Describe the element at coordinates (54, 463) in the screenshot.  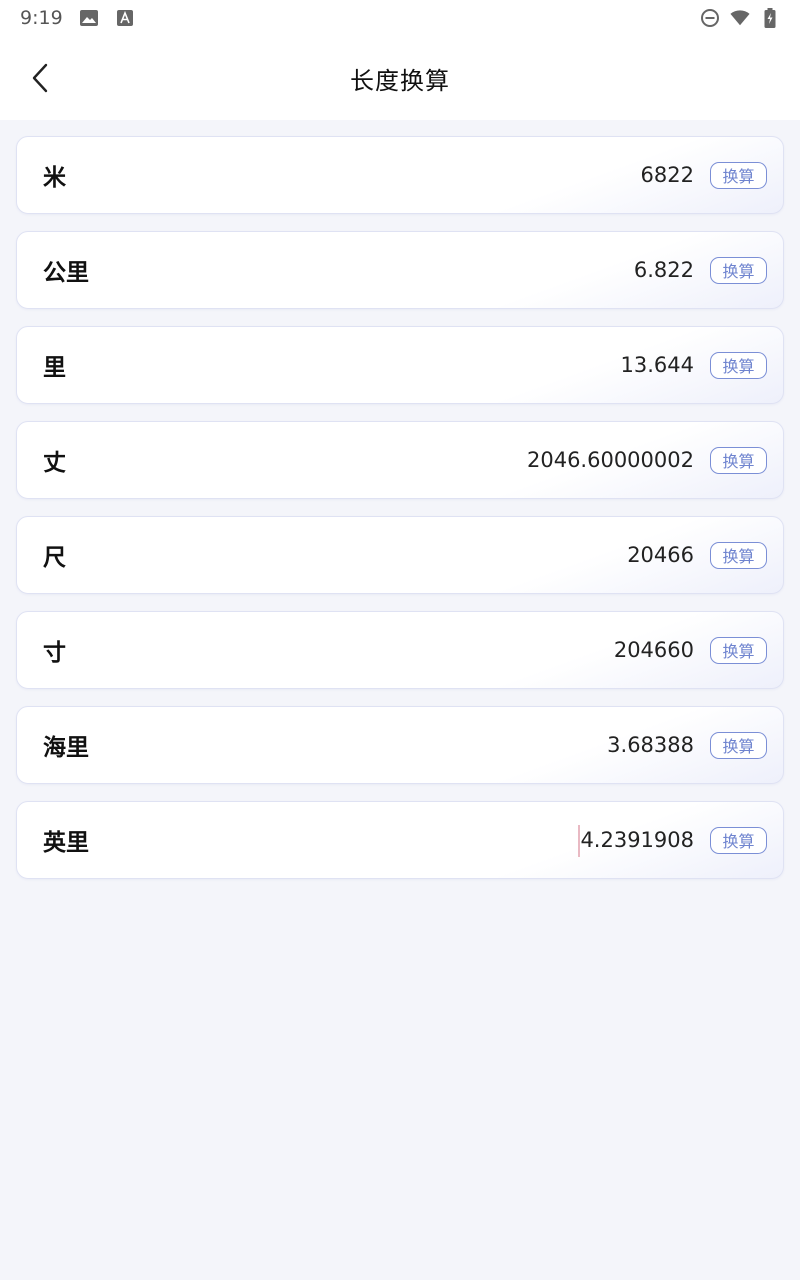
I see `unit-label: 丈` at that location.